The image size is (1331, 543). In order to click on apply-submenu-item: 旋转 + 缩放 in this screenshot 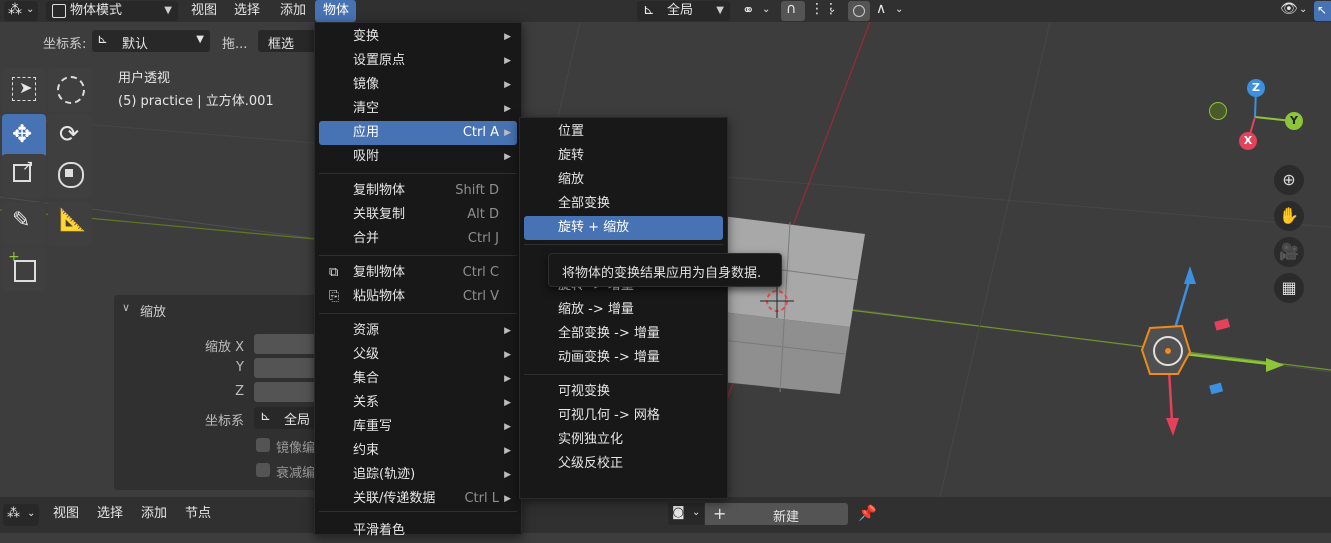, I will do `click(623, 228)`.